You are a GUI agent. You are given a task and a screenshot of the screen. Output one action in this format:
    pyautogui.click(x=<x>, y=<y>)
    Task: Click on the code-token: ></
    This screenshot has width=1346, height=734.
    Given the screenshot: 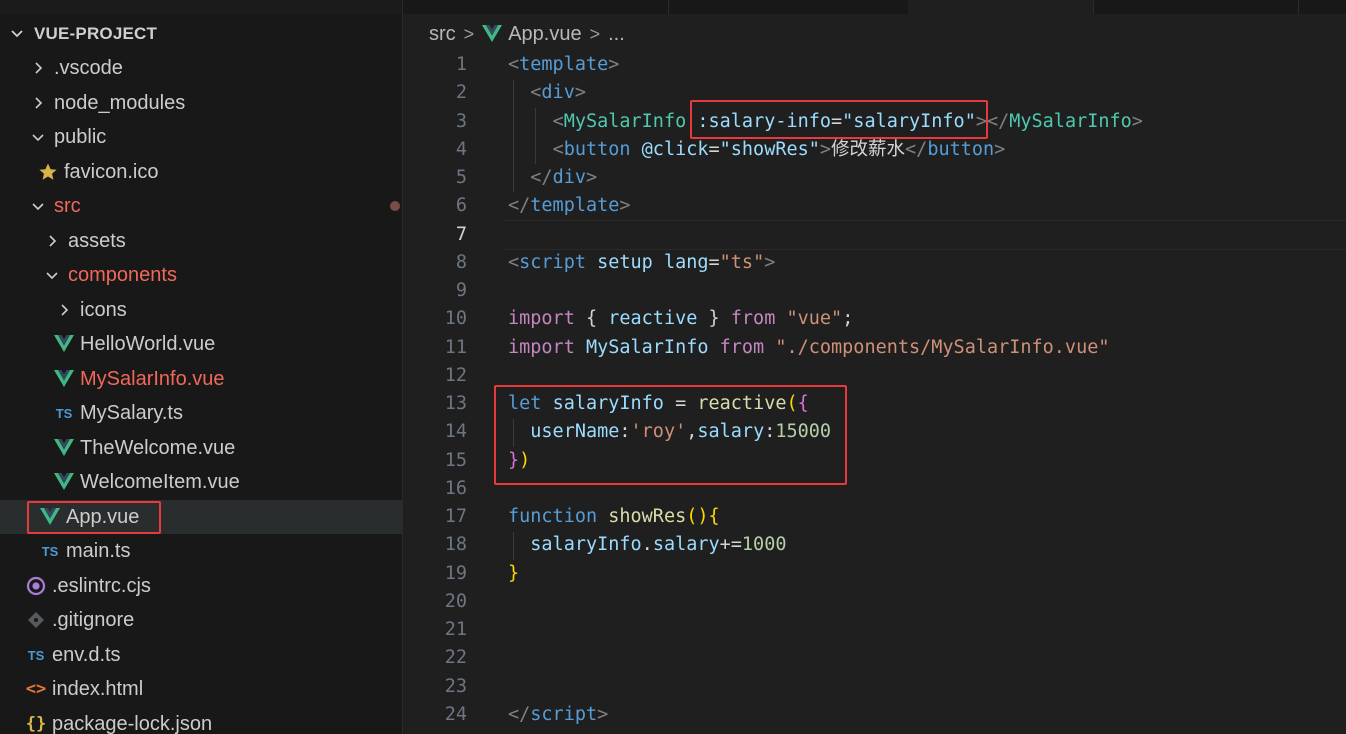 What is the action you would take?
    pyautogui.click(x=992, y=121)
    